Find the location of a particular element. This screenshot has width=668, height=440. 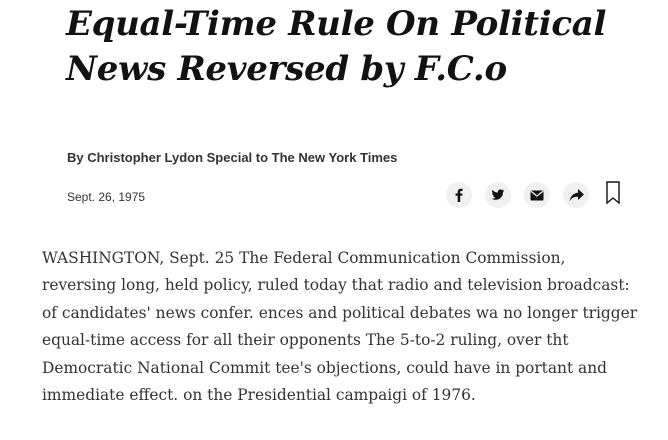

email-icon is located at coordinates (537, 195).